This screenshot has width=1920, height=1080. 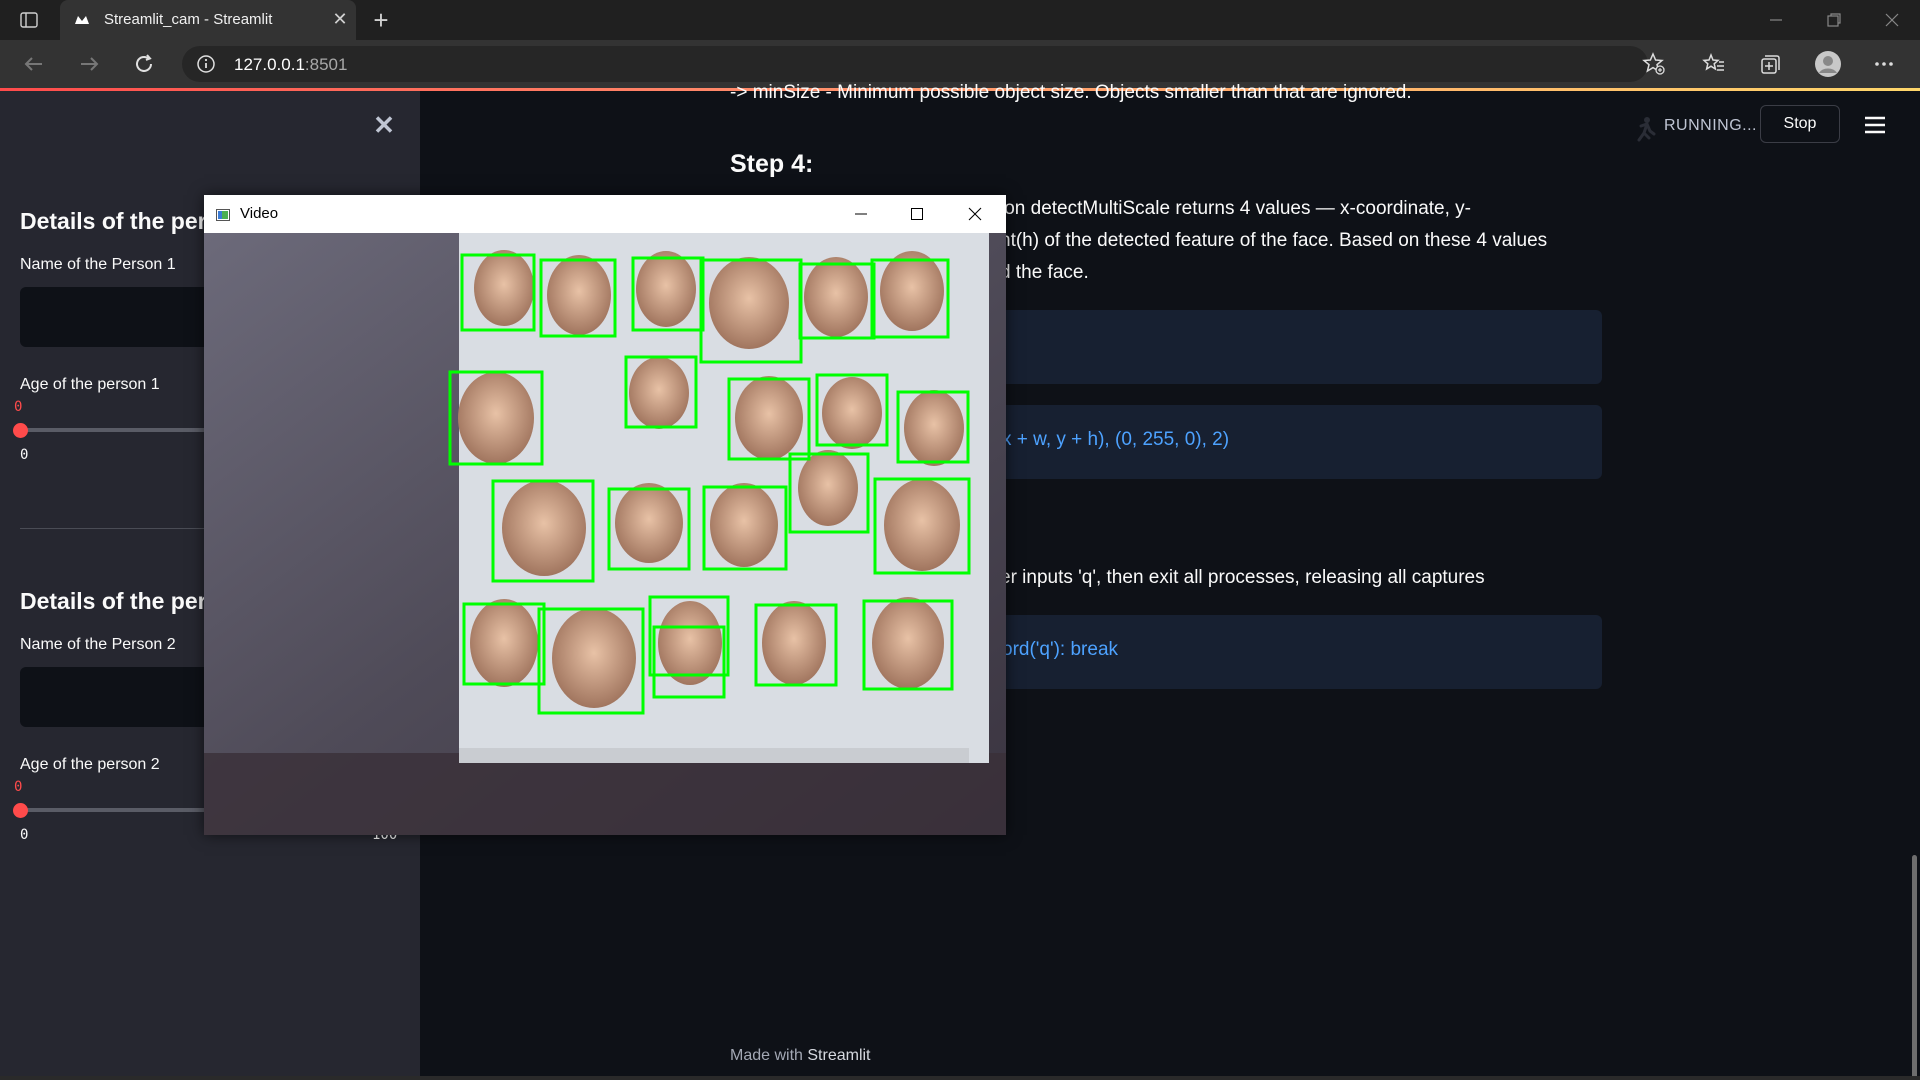 What do you see at coordinates (915, 64) in the screenshot?
I see `url-field: 127.0.0.1:8501` at bounding box center [915, 64].